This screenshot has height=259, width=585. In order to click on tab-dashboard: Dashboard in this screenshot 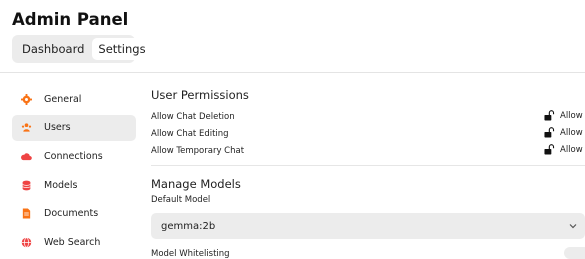, I will do `click(53, 49)`.